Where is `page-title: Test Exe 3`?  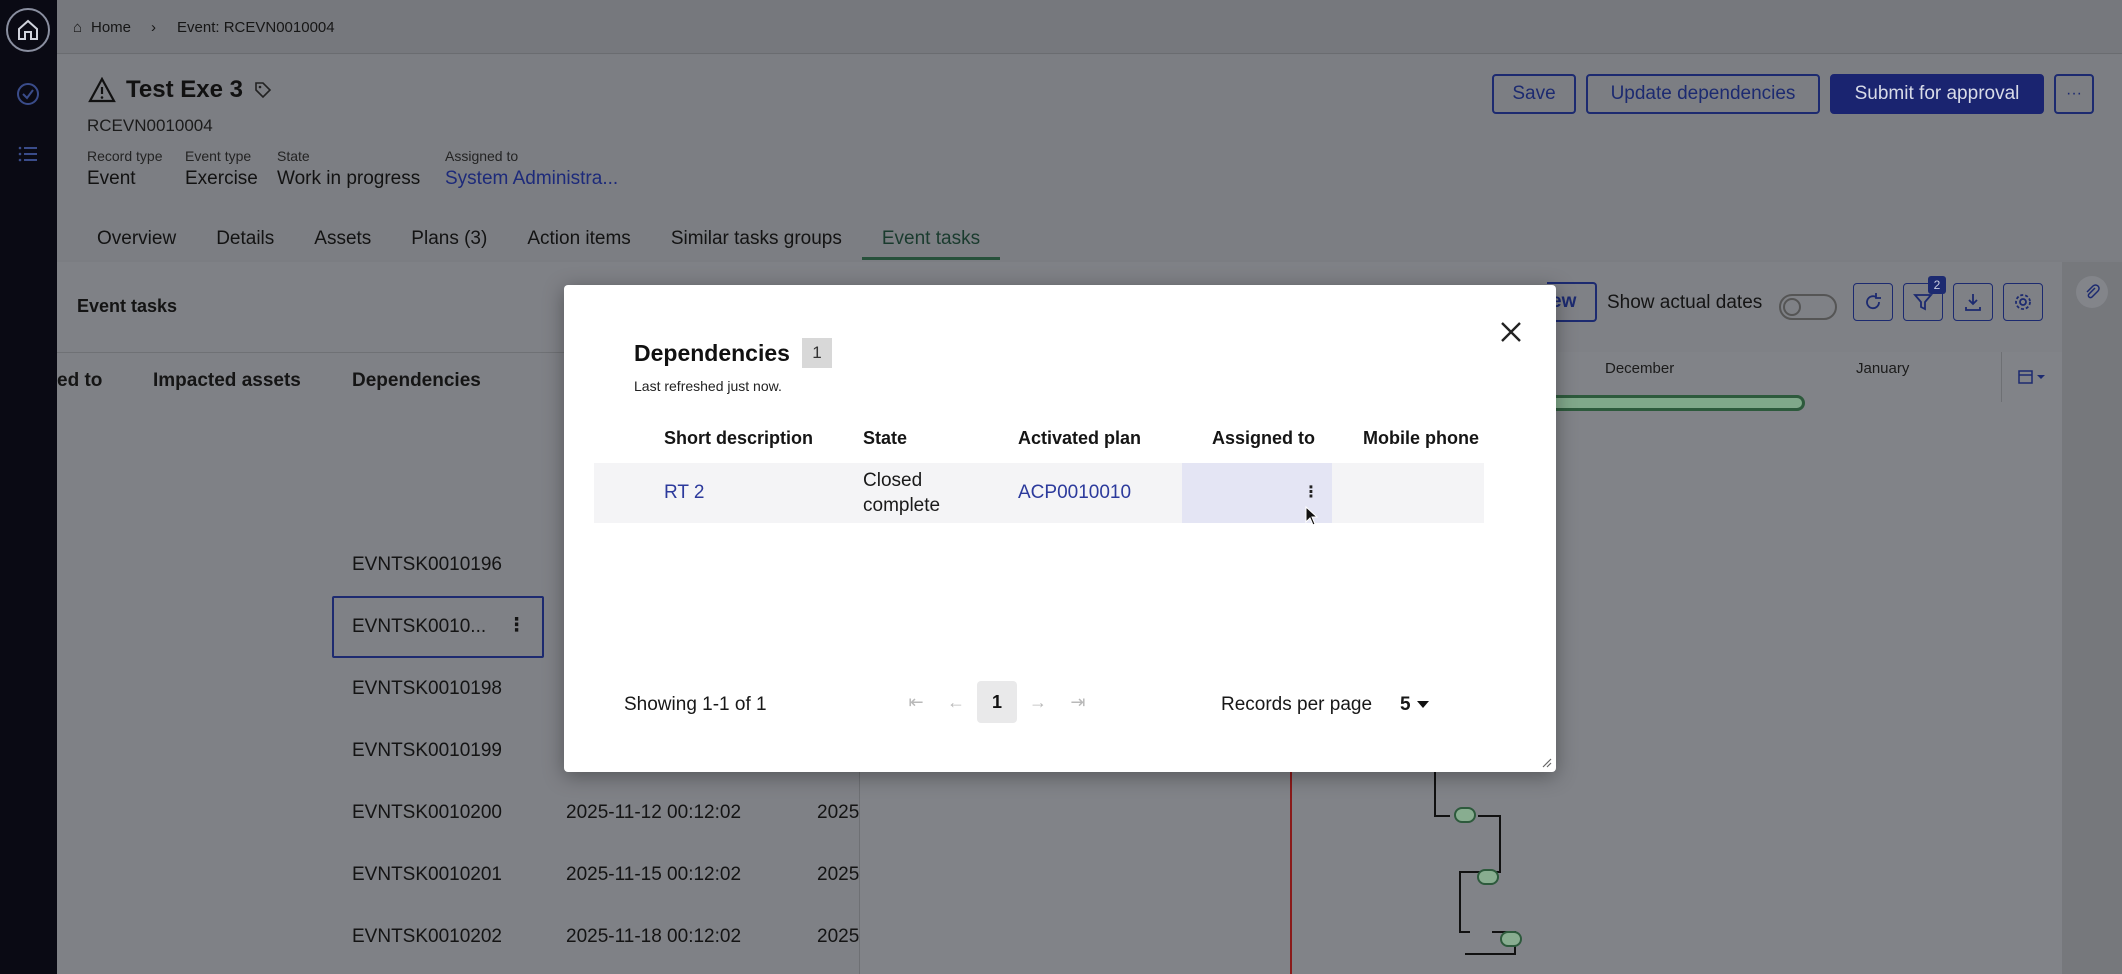
page-title: Test Exe 3 is located at coordinates (180, 90).